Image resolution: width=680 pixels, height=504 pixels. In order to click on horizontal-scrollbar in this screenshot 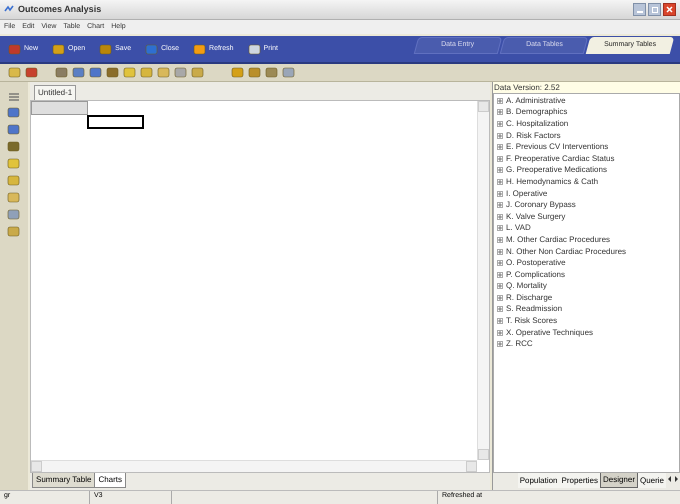, I will do `click(254, 466)`.